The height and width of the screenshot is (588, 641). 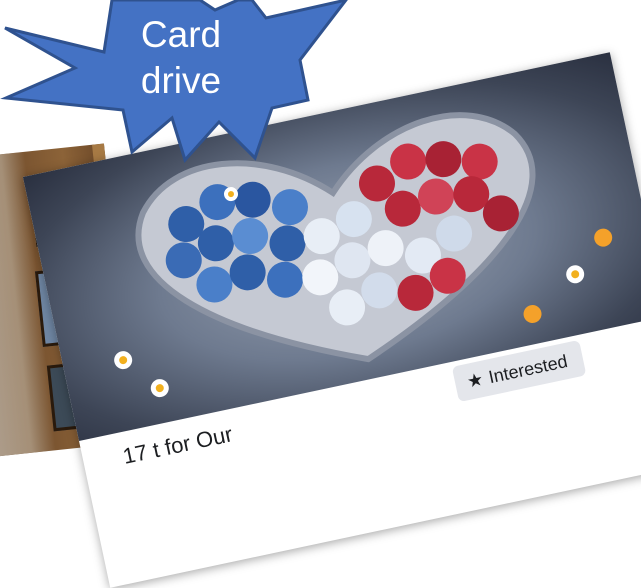 What do you see at coordinates (181, 58) in the screenshot?
I see `callout-text: Card drive` at bounding box center [181, 58].